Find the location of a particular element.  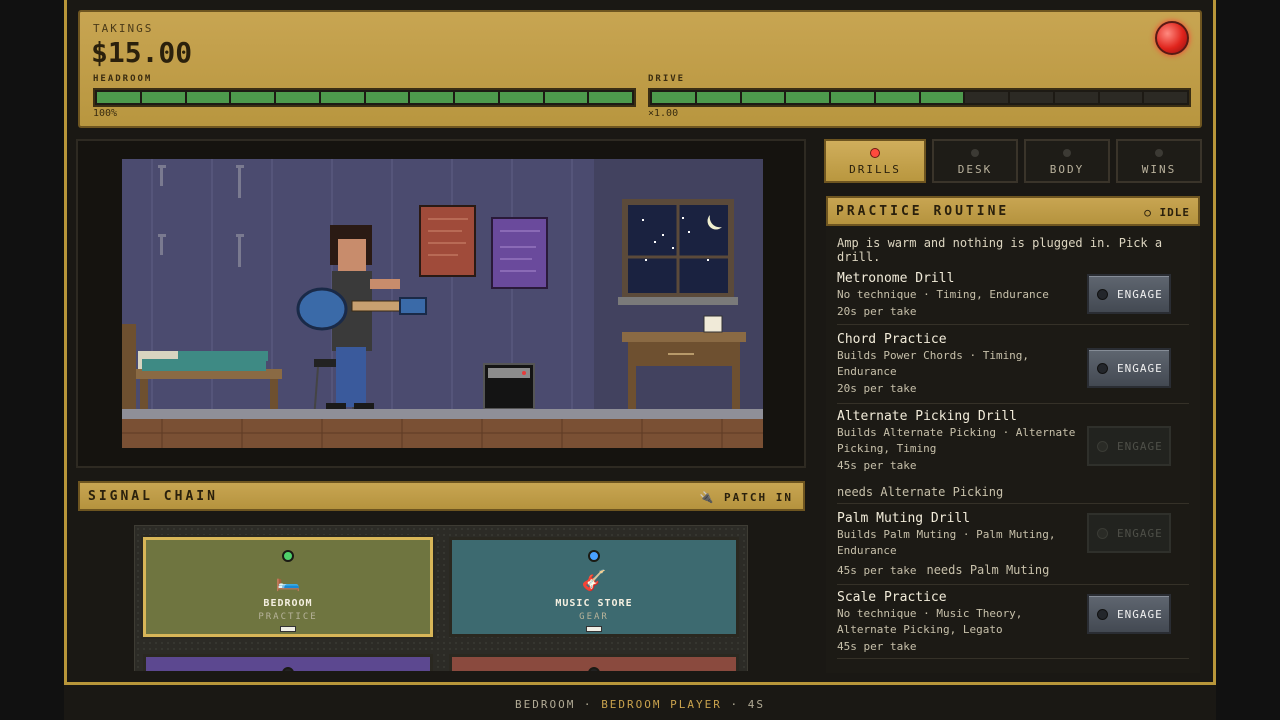

patch-board: 🛏️ BEDROOM PRACTICE 🎸 MUSIC STORE GEAR is located at coordinates (441, 598).